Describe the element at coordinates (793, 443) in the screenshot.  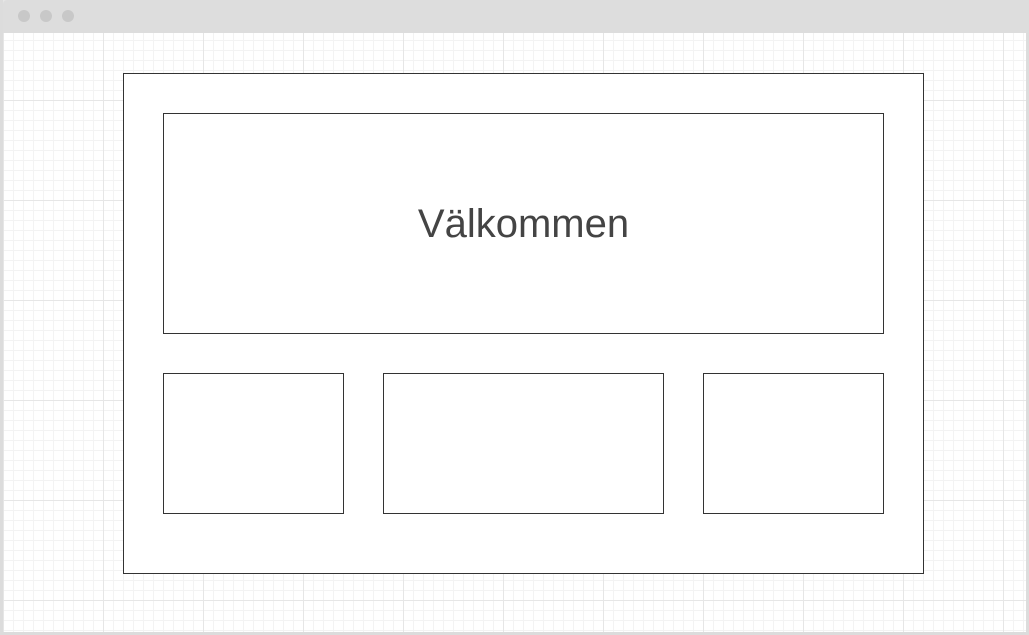
I see `content-box-right` at that location.